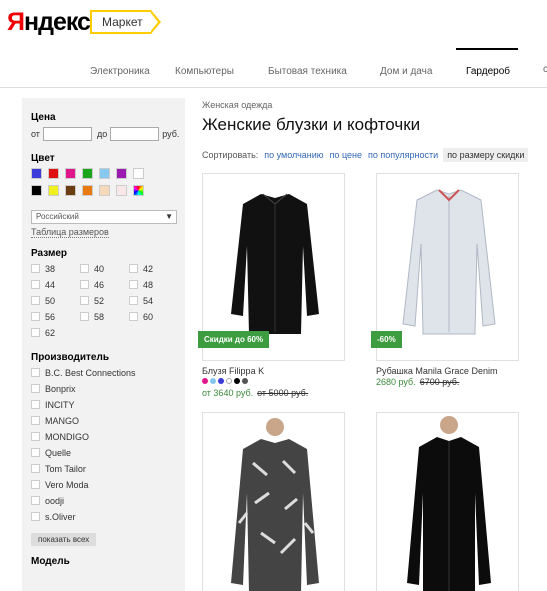  I want to click on size-option: 56, so click(55, 316).